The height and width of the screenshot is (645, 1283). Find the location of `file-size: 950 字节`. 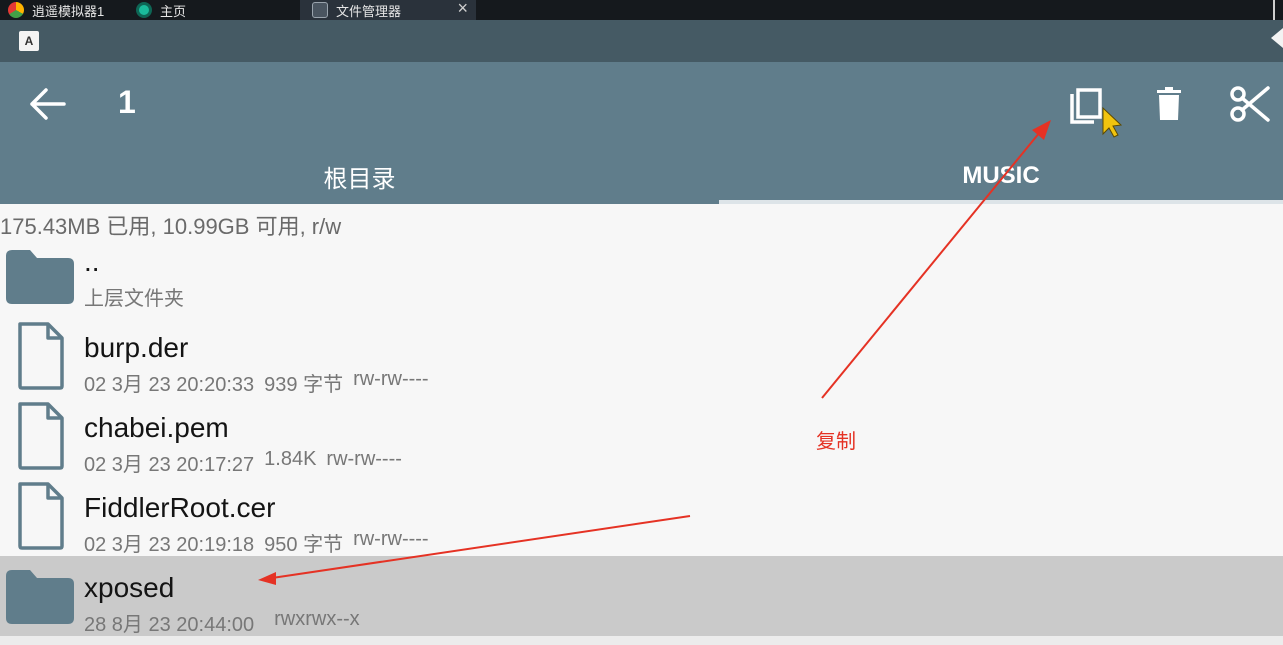

file-size: 950 字节 is located at coordinates (304, 545).